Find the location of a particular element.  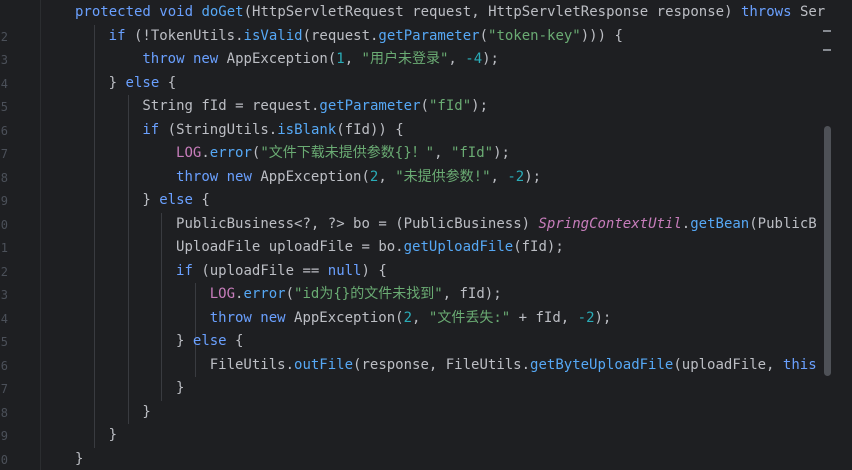

code-line: if (uploadFile == null) { is located at coordinates (281, 272).